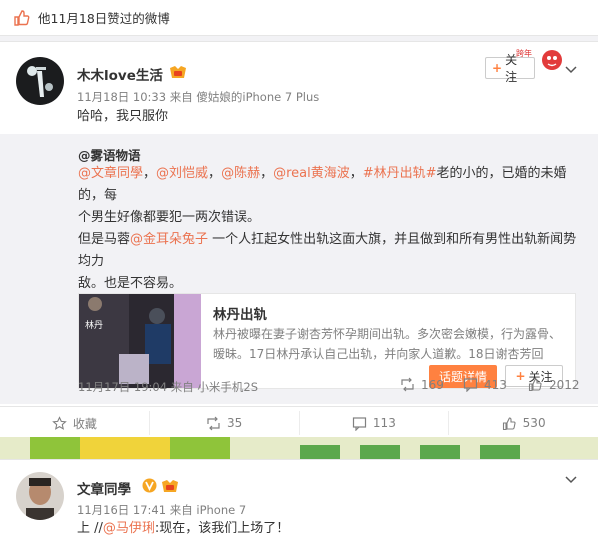  What do you see at coordinates (104, 239) in the screenshot?
I see `repost-text-fragment: 但是马蓉` at bounding box center [104, 239].